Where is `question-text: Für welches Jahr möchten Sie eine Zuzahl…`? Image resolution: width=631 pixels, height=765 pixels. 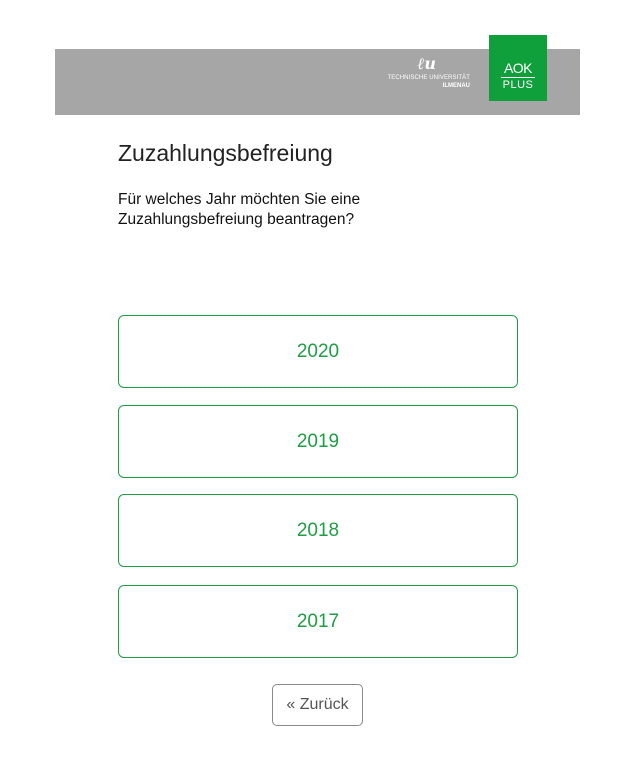
question-text: Für welches Jahr möchten Sie eine Zuzahl… is located at coordinates (239, 209).